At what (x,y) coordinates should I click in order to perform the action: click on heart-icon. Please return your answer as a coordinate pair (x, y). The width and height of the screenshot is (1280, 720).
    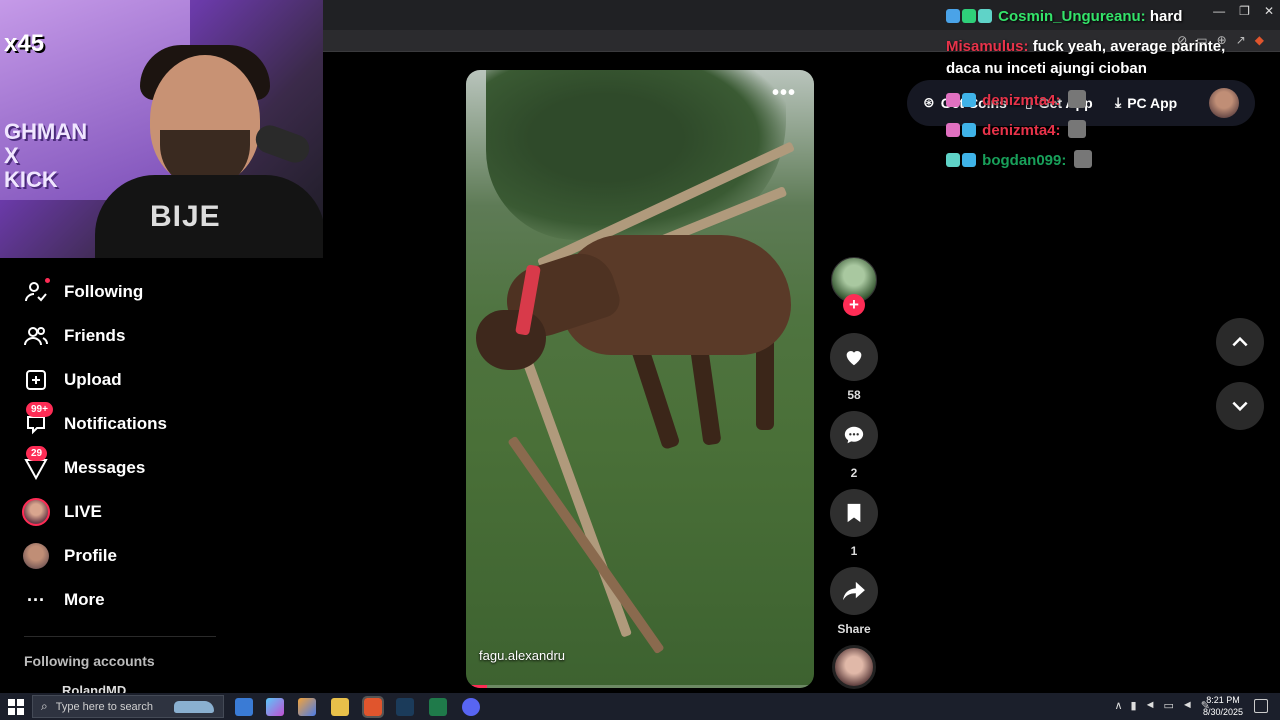
    Looking at the image, I should click on (854, 358).